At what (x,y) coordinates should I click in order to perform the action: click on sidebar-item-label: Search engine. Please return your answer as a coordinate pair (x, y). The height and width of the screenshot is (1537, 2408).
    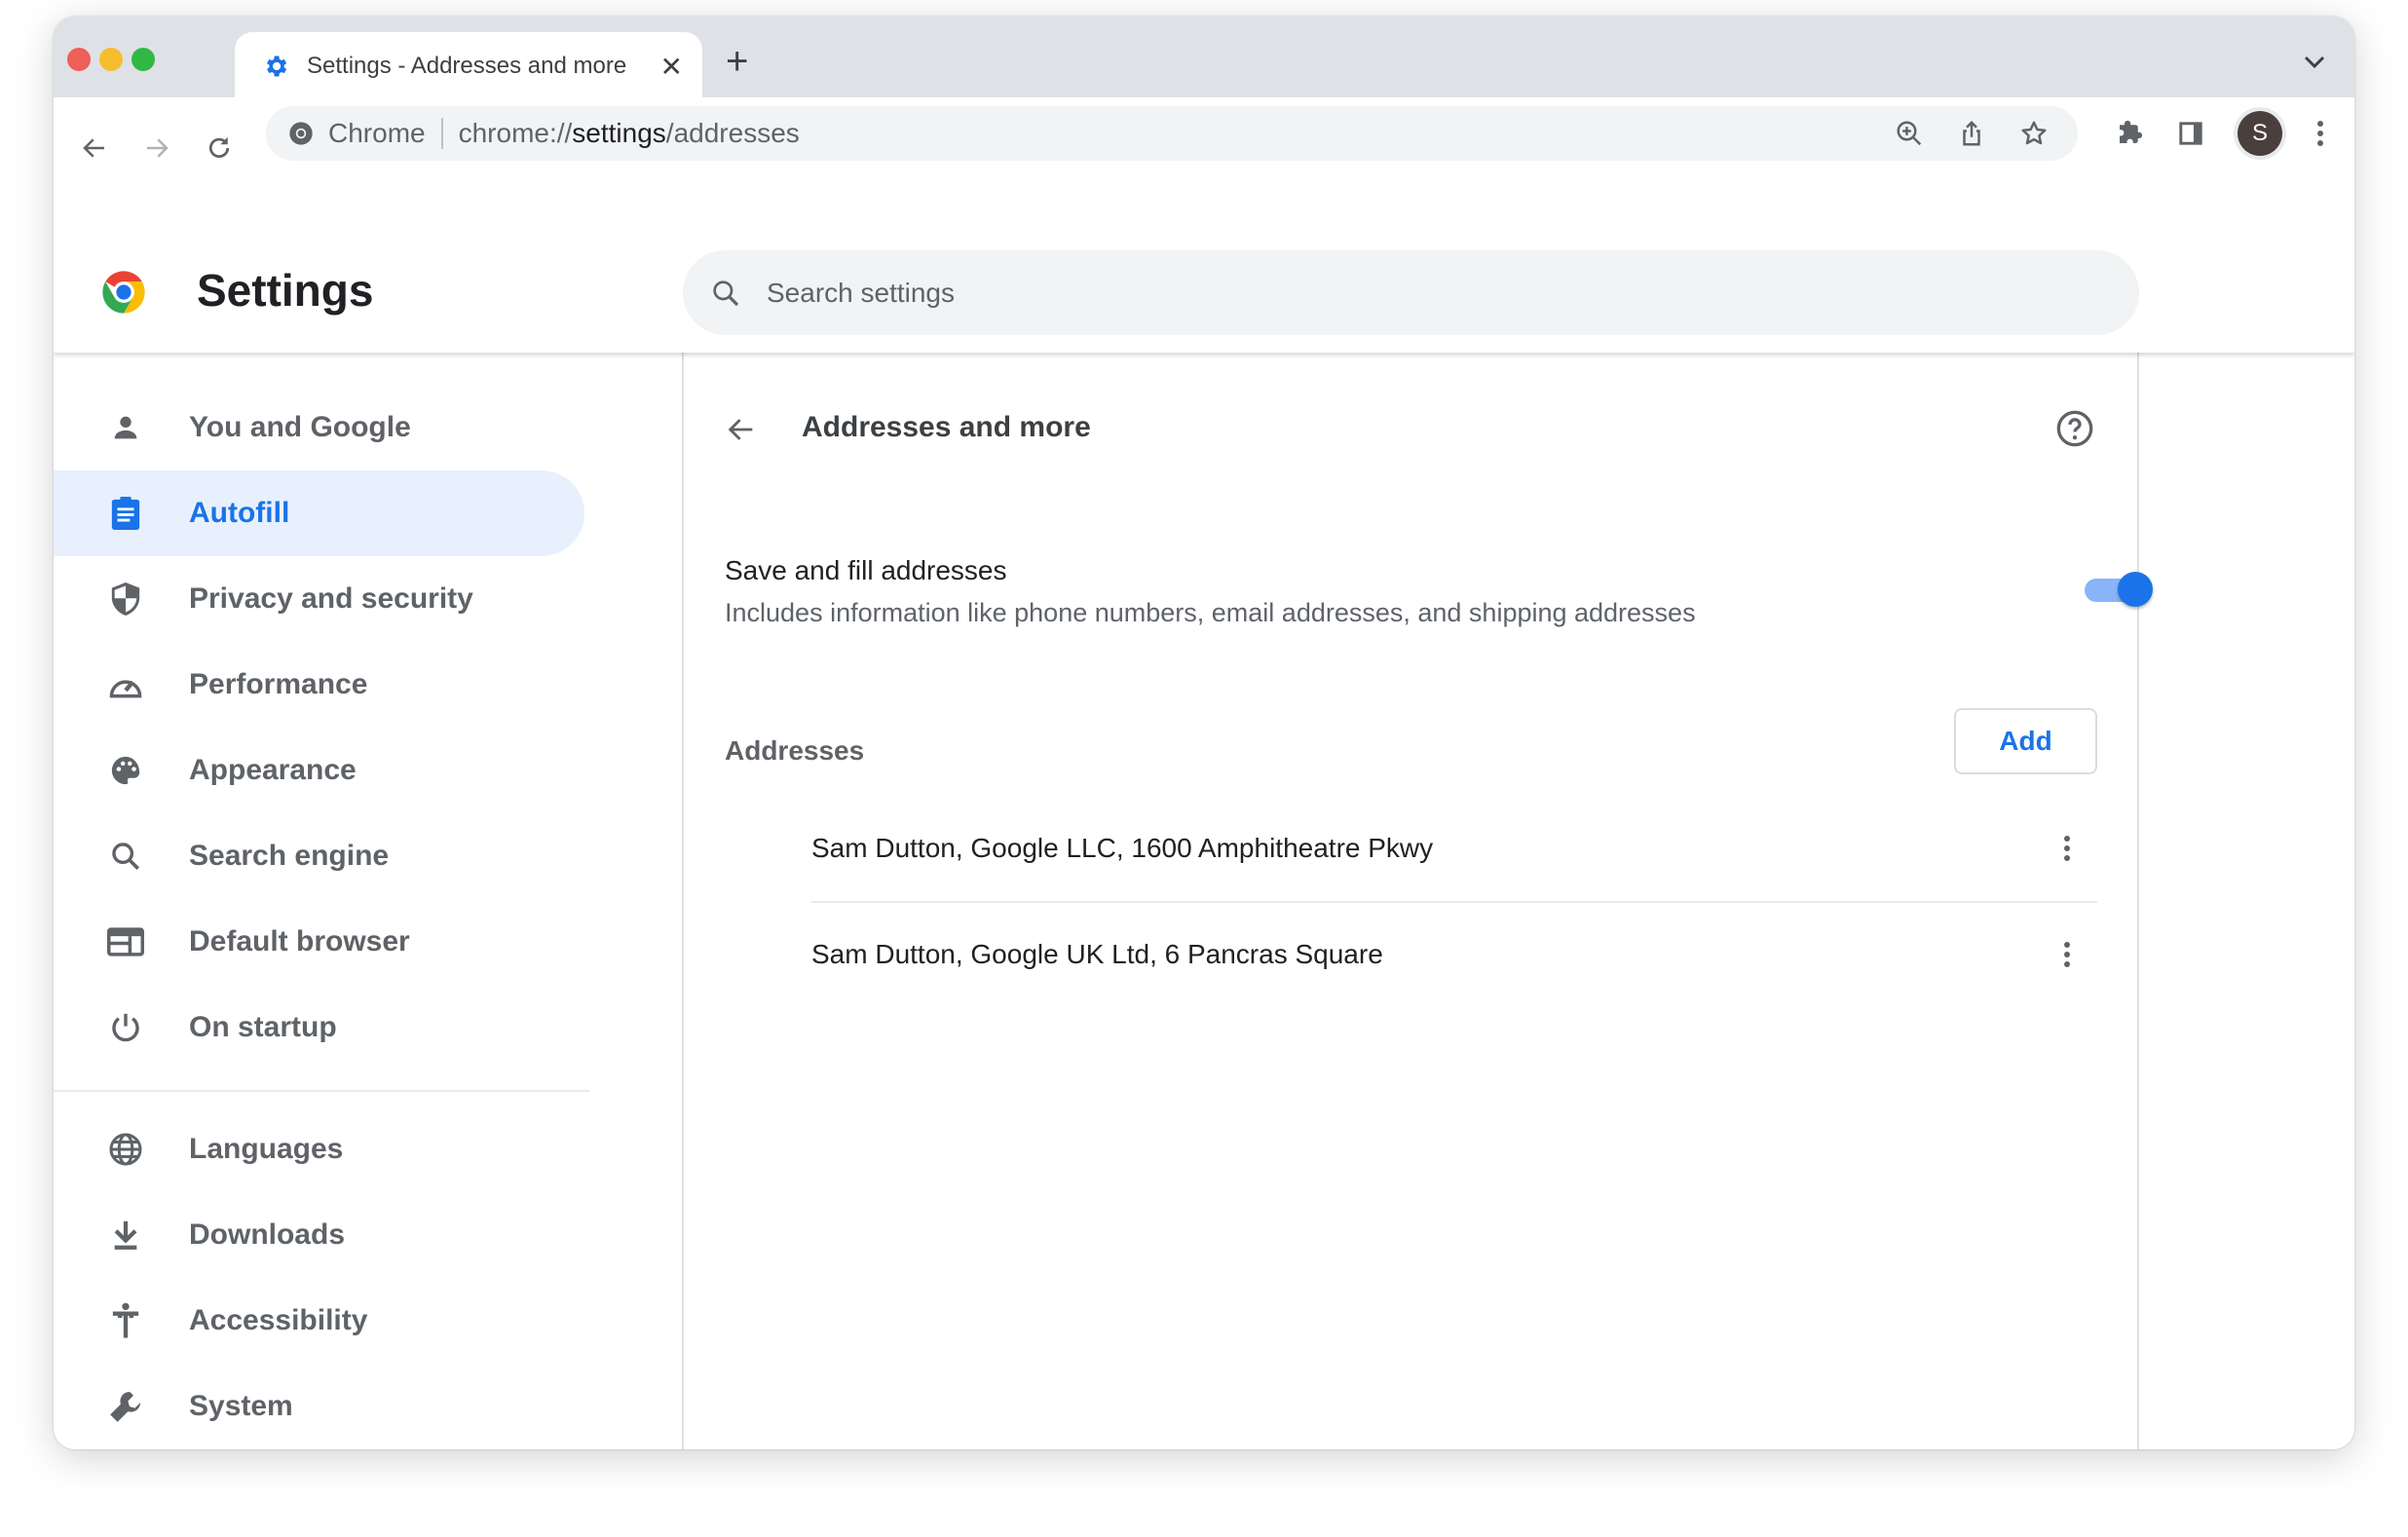
    Looking at the image, I should click on (289, 856).